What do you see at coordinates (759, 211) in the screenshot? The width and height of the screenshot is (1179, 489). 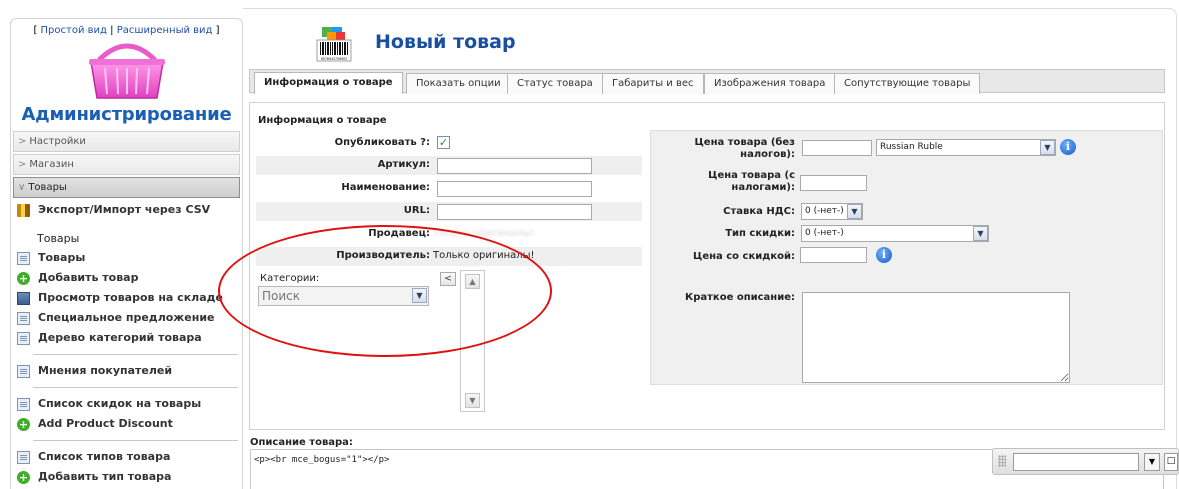 I see `vat-label: Ставка НДС:` at bounding box center [759, 211].